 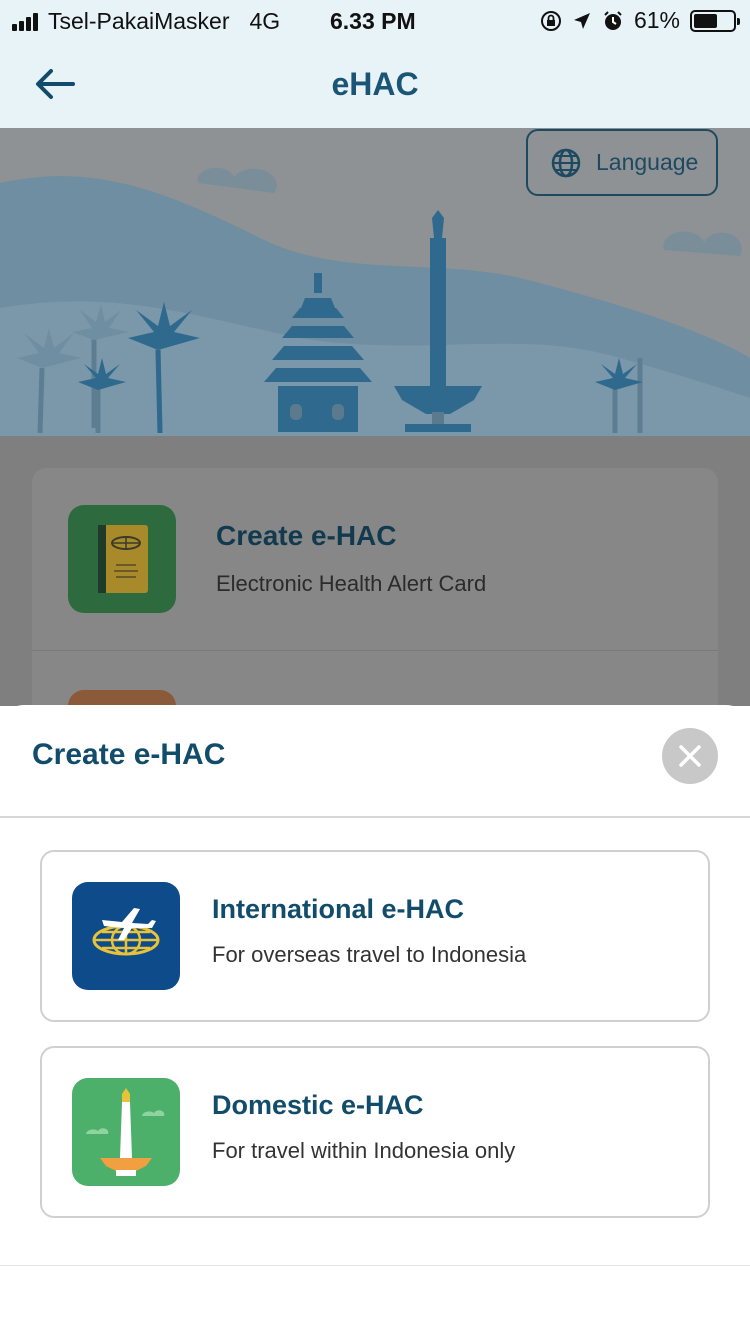 What do you see at coordinates (613, 20) in the screenshot?
I see `alarm-icon` at bounding box center [613, 20].